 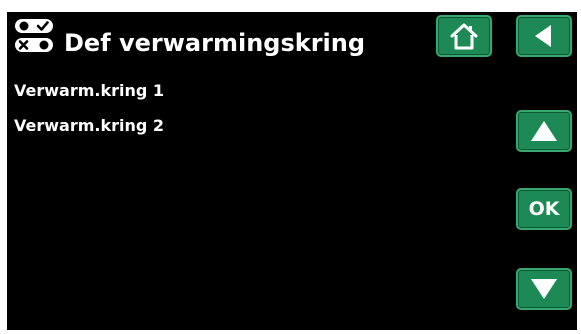 I want to click on back-arrow-icon, so click(x=544, y=36).